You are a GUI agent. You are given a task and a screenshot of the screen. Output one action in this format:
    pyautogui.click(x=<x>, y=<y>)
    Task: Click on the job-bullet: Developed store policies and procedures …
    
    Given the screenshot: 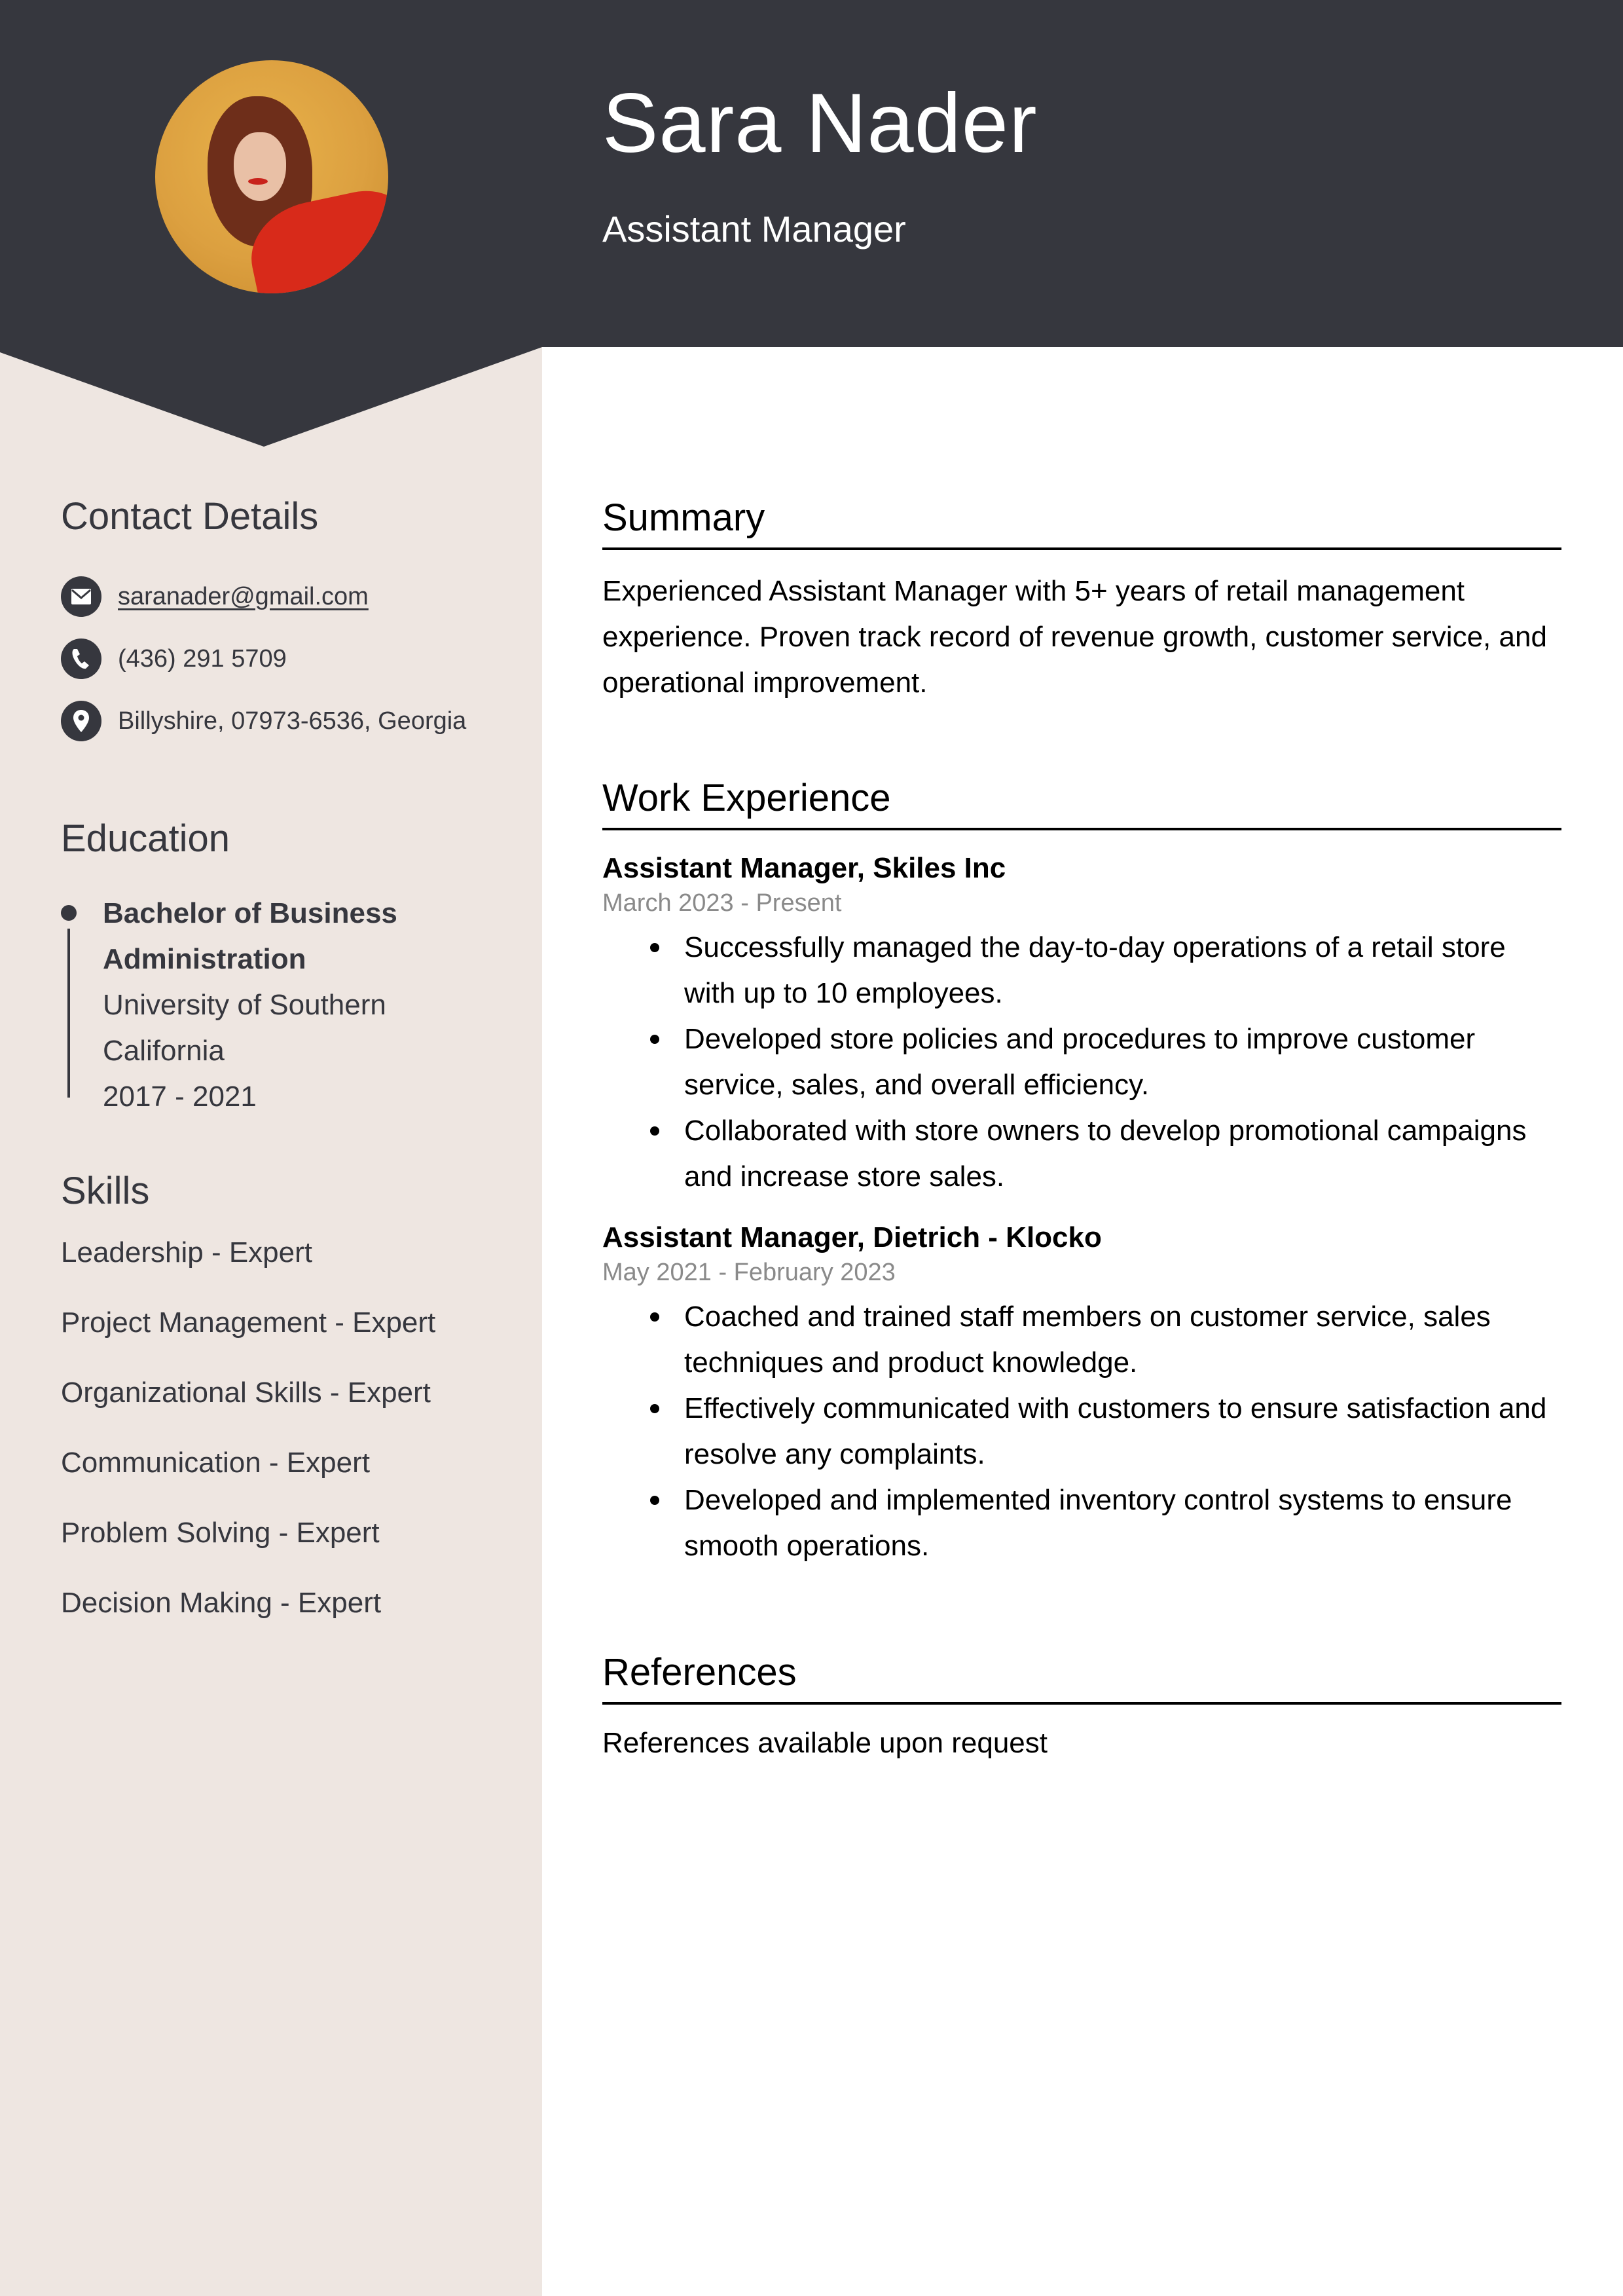 What is the action you would take?
    pyautogui.click(x=1105, y=1062)
    